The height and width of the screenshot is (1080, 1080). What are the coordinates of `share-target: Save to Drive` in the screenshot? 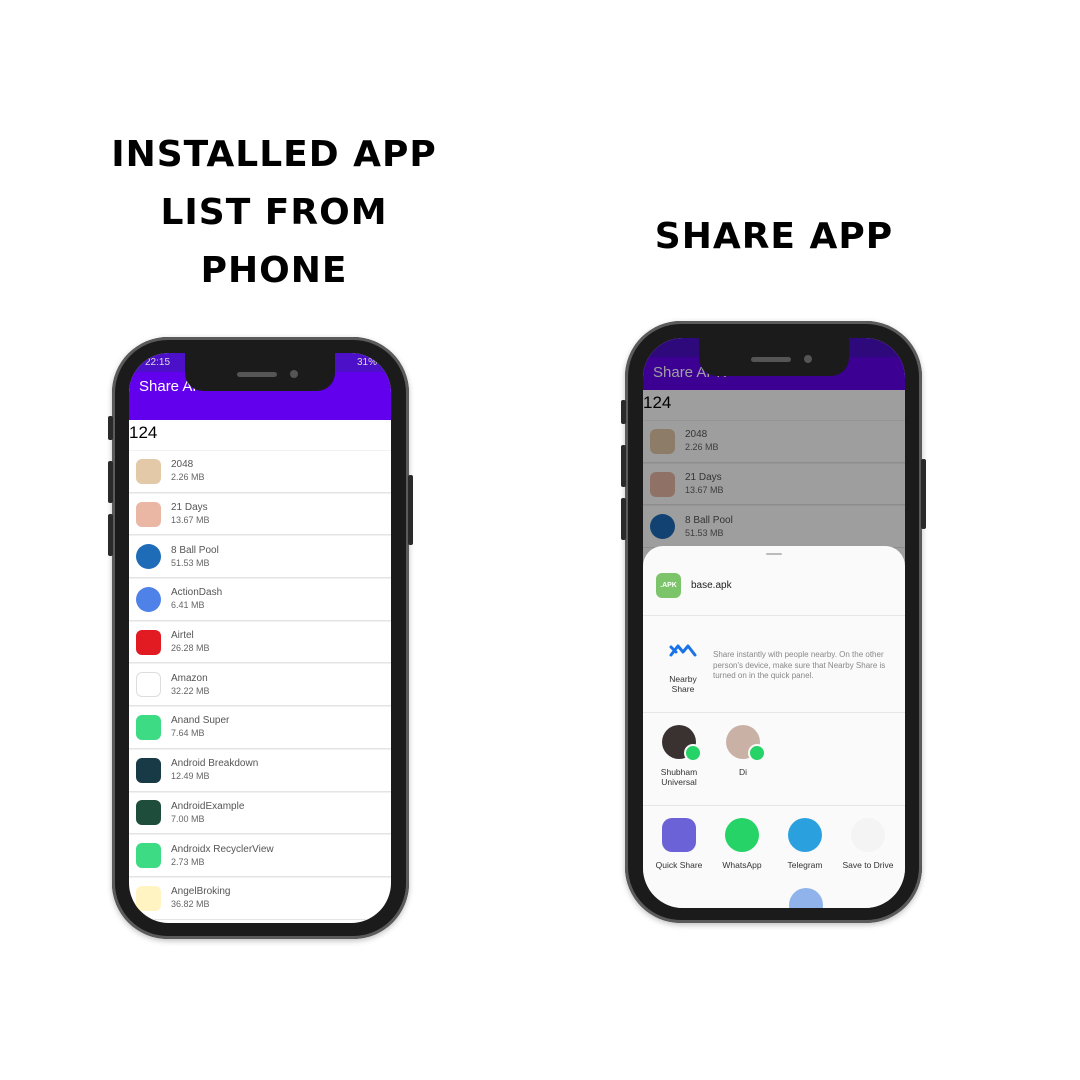 It's located at (868, 844).